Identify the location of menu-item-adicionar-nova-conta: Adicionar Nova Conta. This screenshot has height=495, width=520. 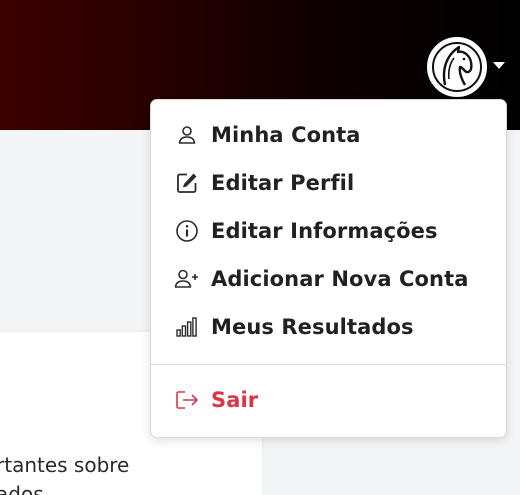
(328, 279).